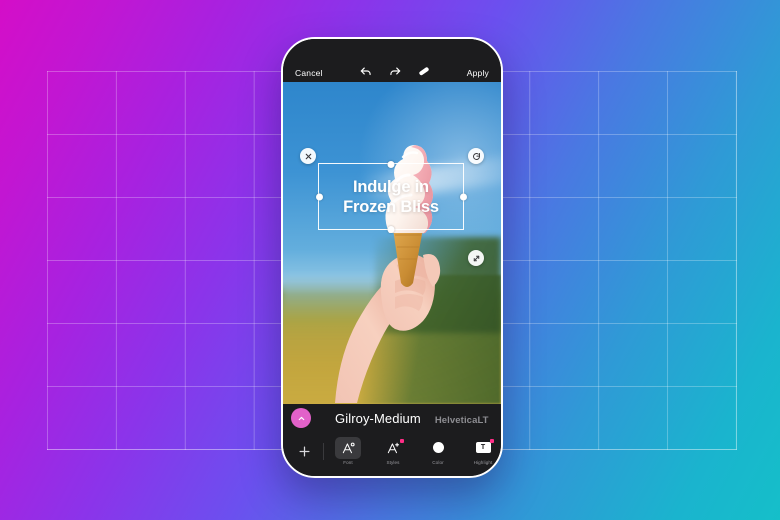  What do you see at coordinates (462, 420) in the screenshot?
I see `font-option: HelveticaLT` at bounding box center [462, 420].